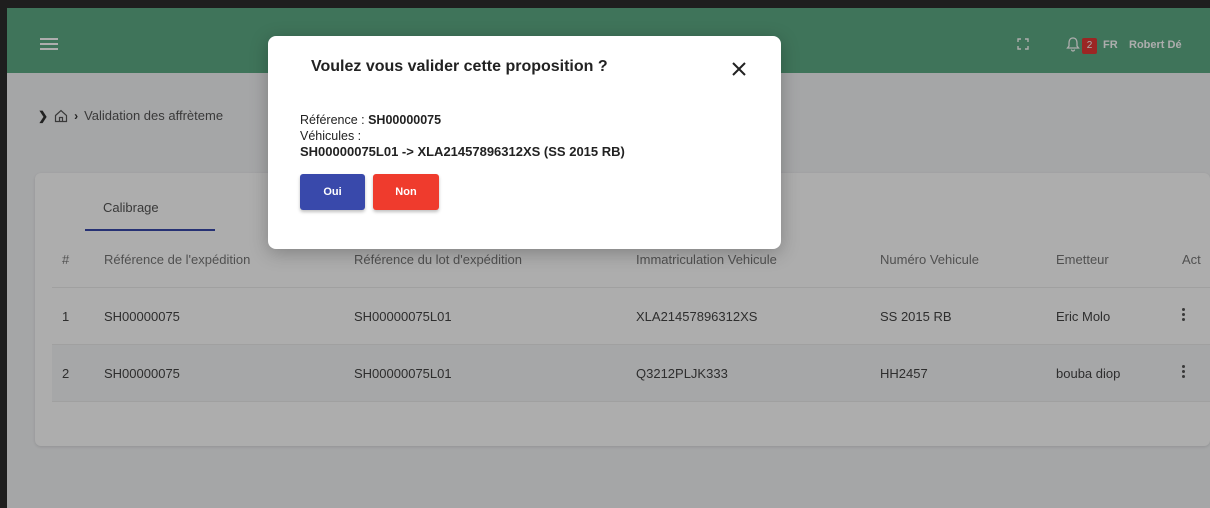 Image resolution: width=1210 pixels, height=508 pixels. Describe the element at coordinates (462, 120) in the screenshot. I see `reference-line: Référence : SH00000075` at that location.